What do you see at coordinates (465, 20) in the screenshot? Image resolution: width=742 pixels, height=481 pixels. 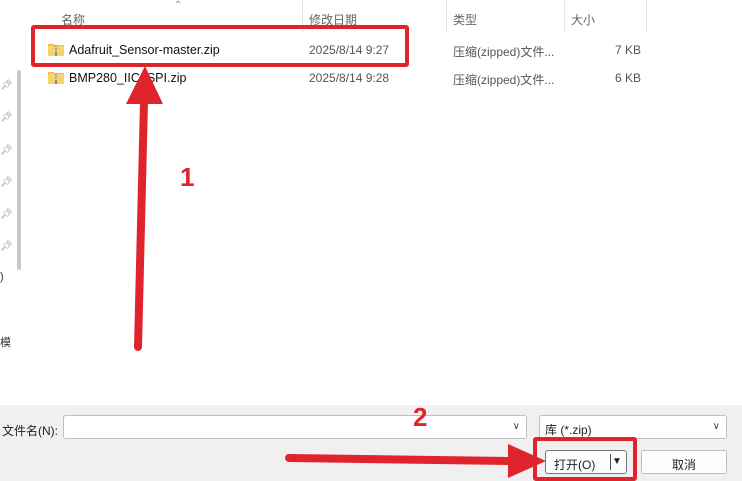 I see `column-type-label: 类型` at bounding box center [465, 20].